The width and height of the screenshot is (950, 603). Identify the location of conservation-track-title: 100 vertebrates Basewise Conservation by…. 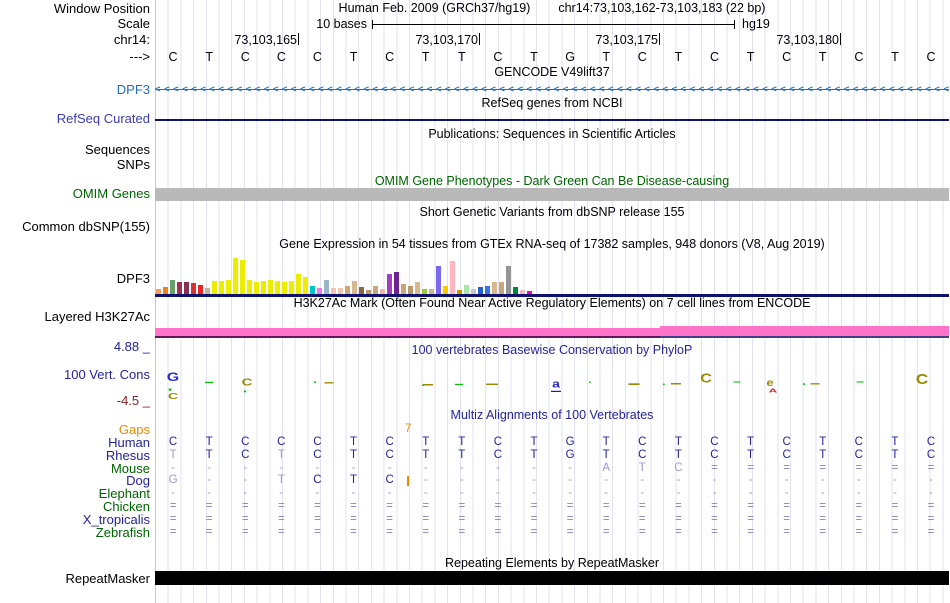
(552, 350).